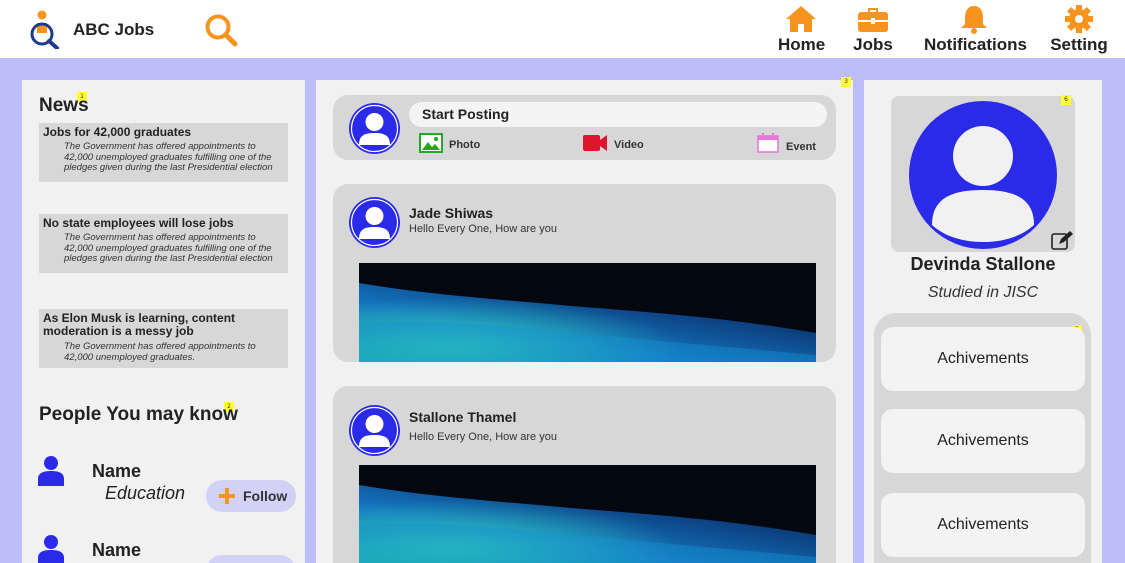 The height and width of the screenshot is (563, 1125). Describe the element at coordinates (1066, 100) in the screenshot. I see `annotation-marker: 6` at that location.